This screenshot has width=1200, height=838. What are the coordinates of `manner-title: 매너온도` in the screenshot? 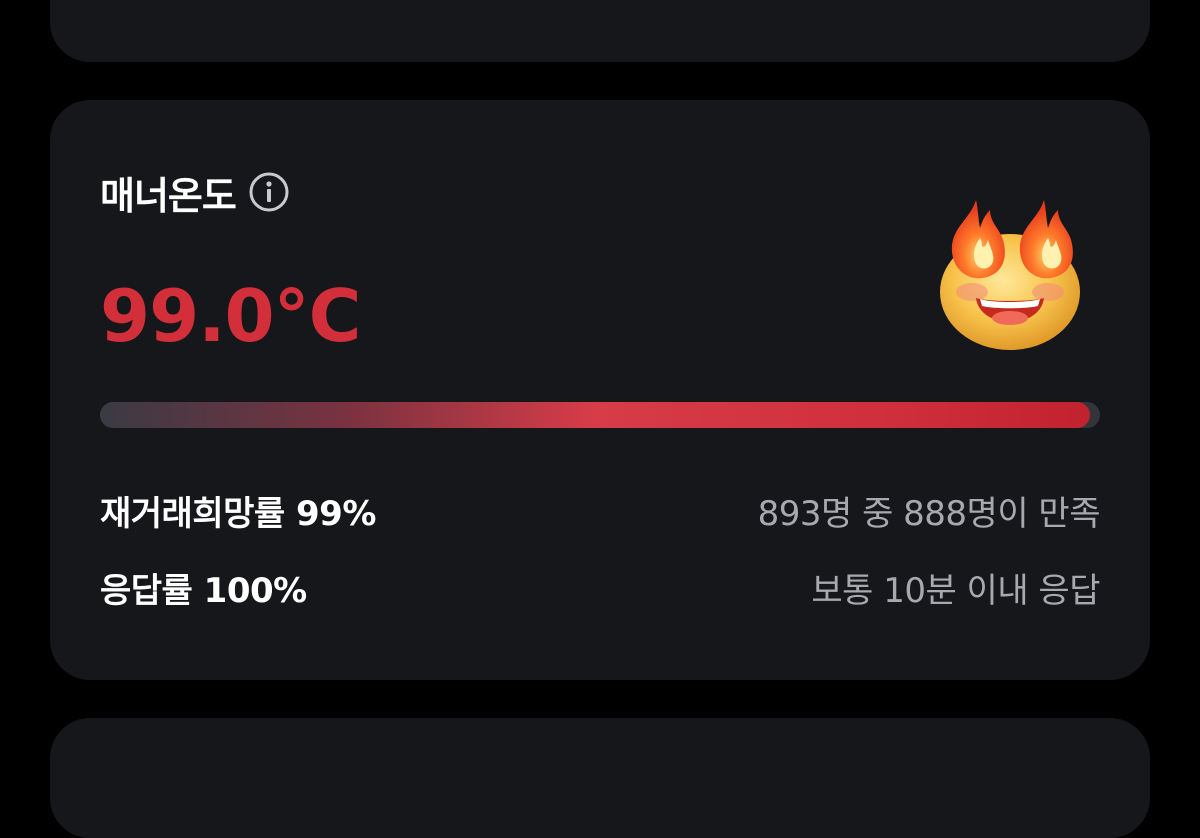 It's located at (168, 195).